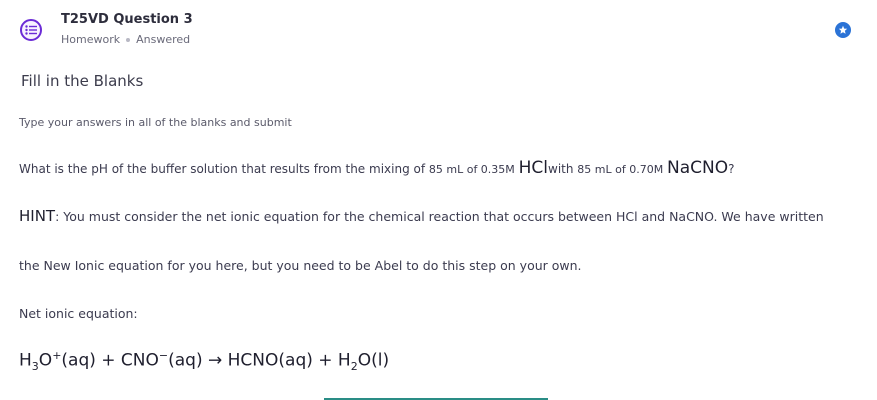 The image size is (877, 400). What do you see at coordinates (163, 355) in the screenshot?
I see `eq-minus: −` at bounding box center [163, 355].